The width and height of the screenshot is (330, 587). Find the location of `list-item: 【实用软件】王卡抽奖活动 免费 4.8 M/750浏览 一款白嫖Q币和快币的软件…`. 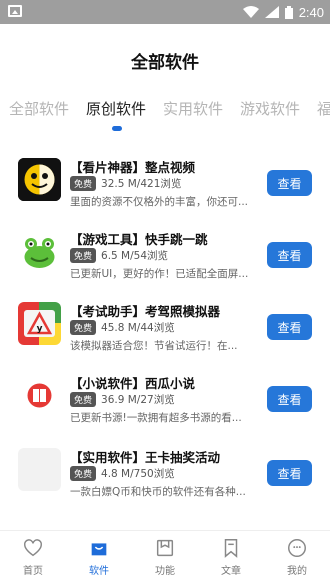

list-item: 【实用软件】王卡抽奖活动 免费 4.8 M/750浏览 一款白嫖Q币和快币的软件… is located at coordinates (165, 483).